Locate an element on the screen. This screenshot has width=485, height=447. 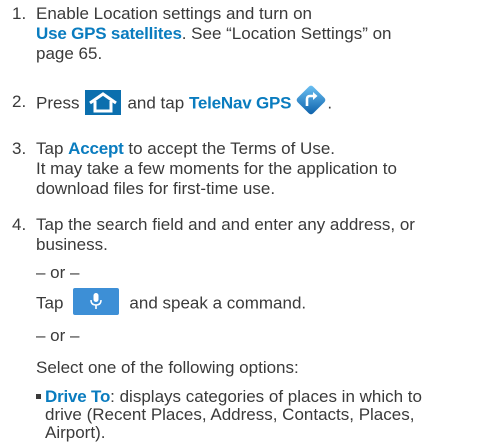
microphone-button is located at coordinates (96, 301).